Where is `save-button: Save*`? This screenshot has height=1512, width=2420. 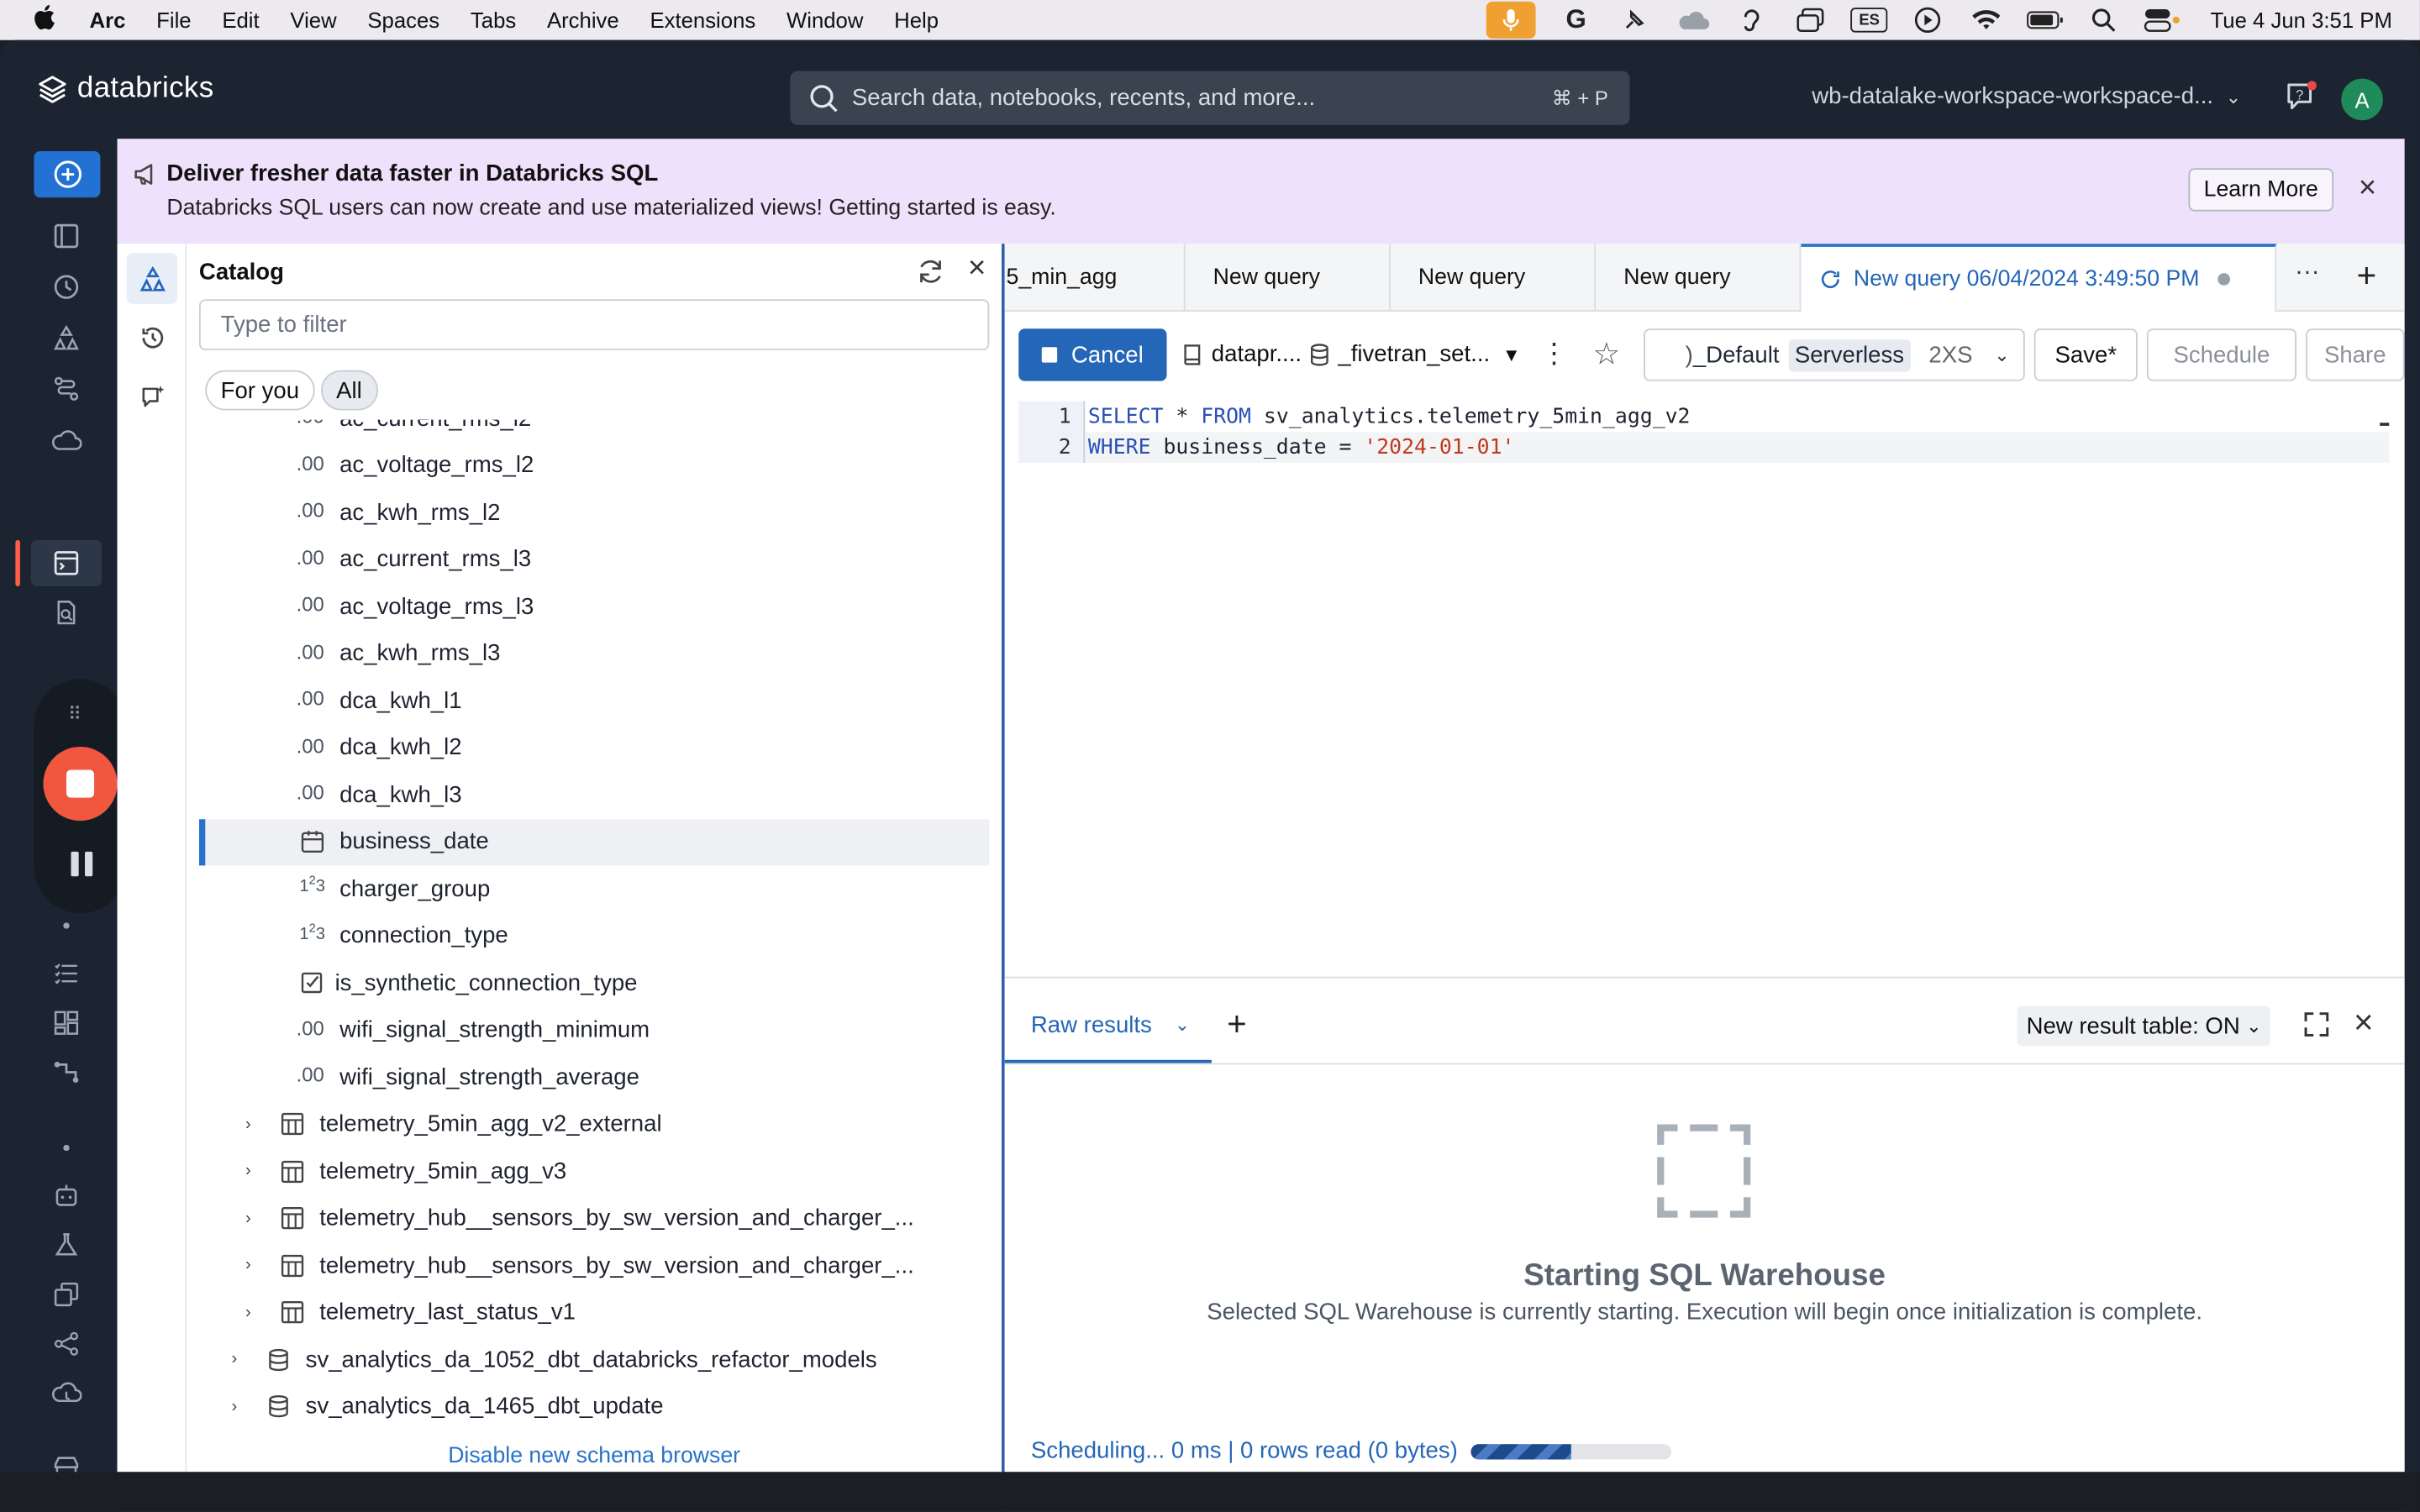
save-button: Save* is located at coordinates (2086, 354).